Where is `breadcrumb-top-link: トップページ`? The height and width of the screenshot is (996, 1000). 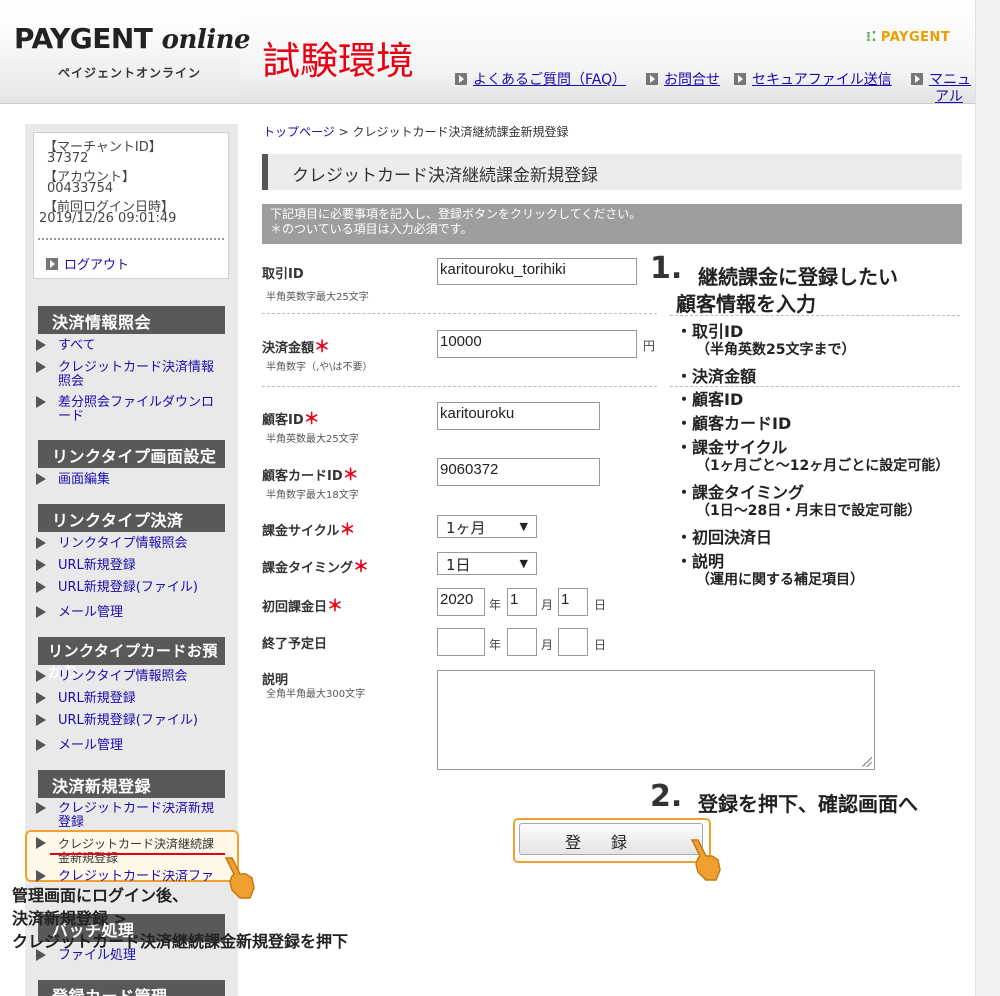 breadcrumb-top-link: トップページ is located at coordinates (299, 132).